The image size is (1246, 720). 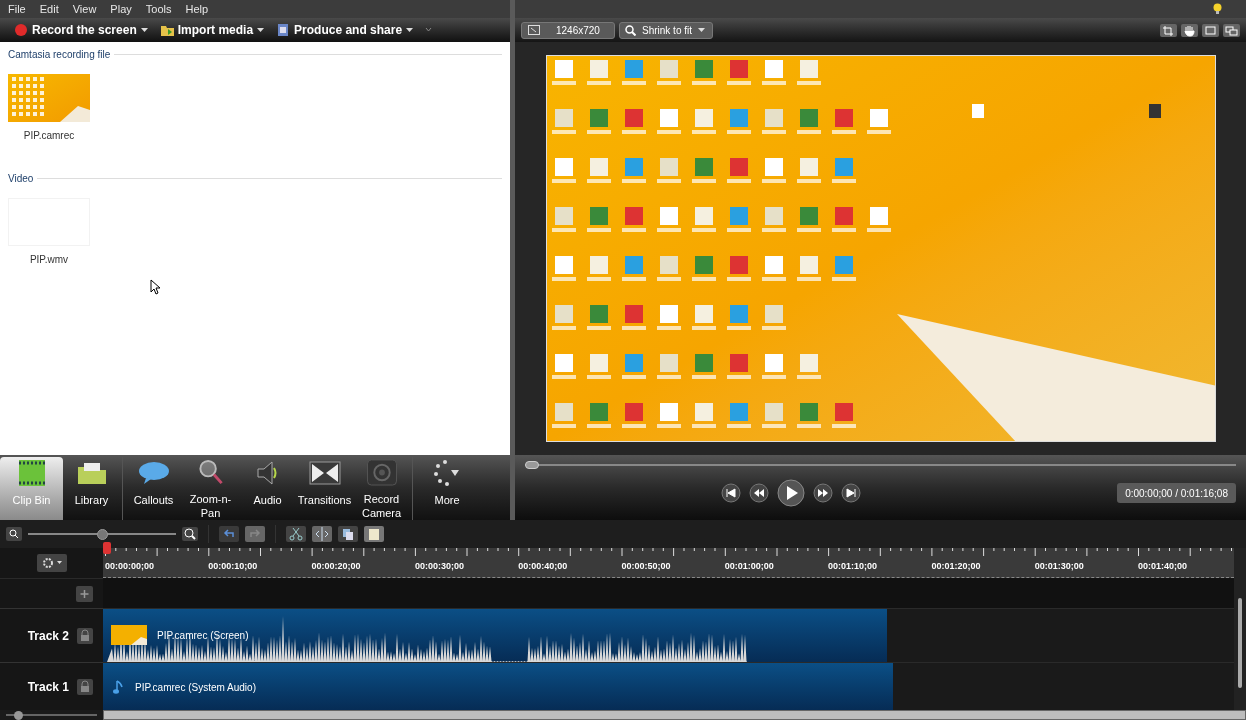 I want to click on skip-back-icon, so click(x=731, y=493).